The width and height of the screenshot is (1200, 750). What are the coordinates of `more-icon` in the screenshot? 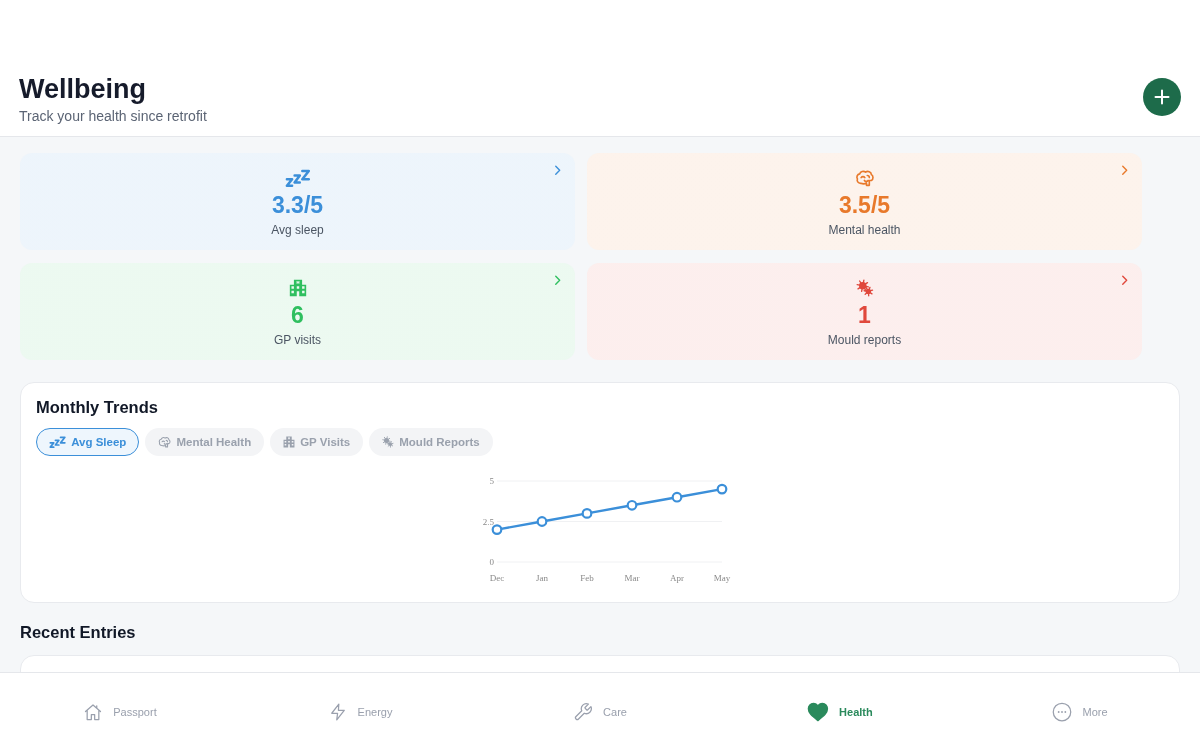 It's located at (1062, 711).